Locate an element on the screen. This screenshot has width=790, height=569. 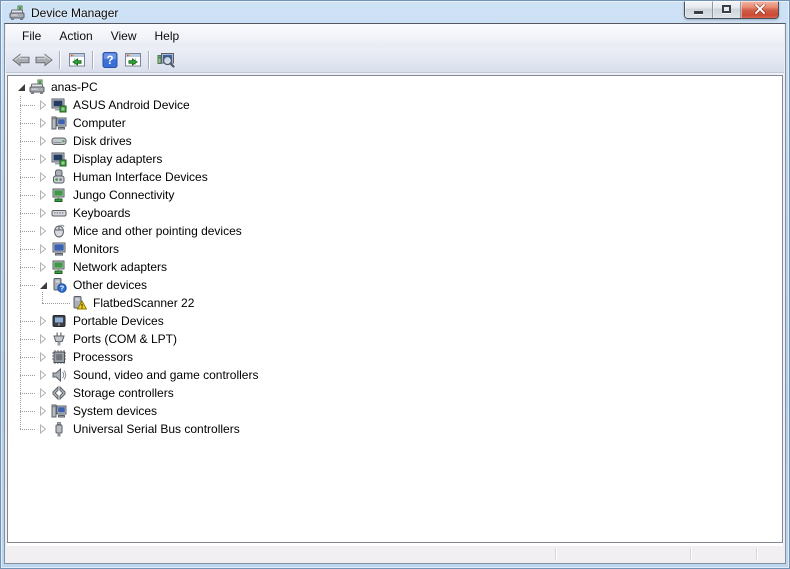
help-icon is located at coordinates (110, 60).